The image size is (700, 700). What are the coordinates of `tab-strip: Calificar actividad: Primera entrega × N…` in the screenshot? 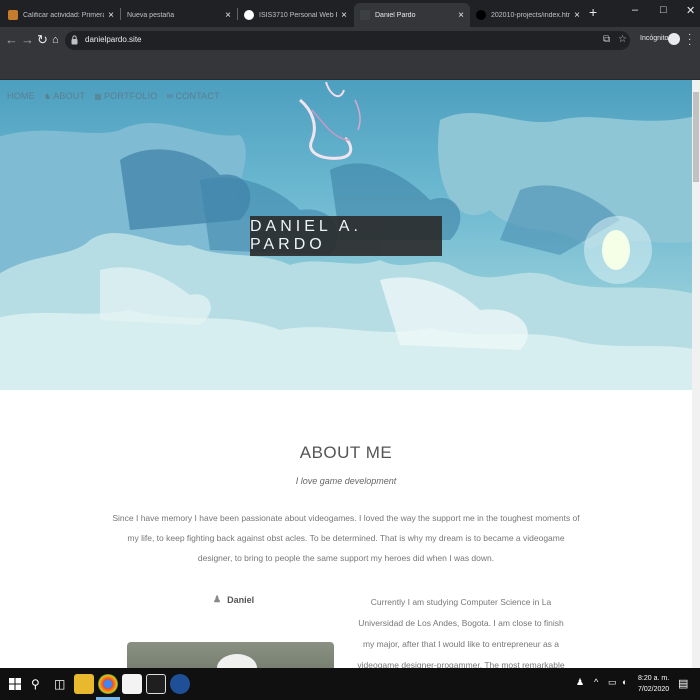 It's located at (350, 13).